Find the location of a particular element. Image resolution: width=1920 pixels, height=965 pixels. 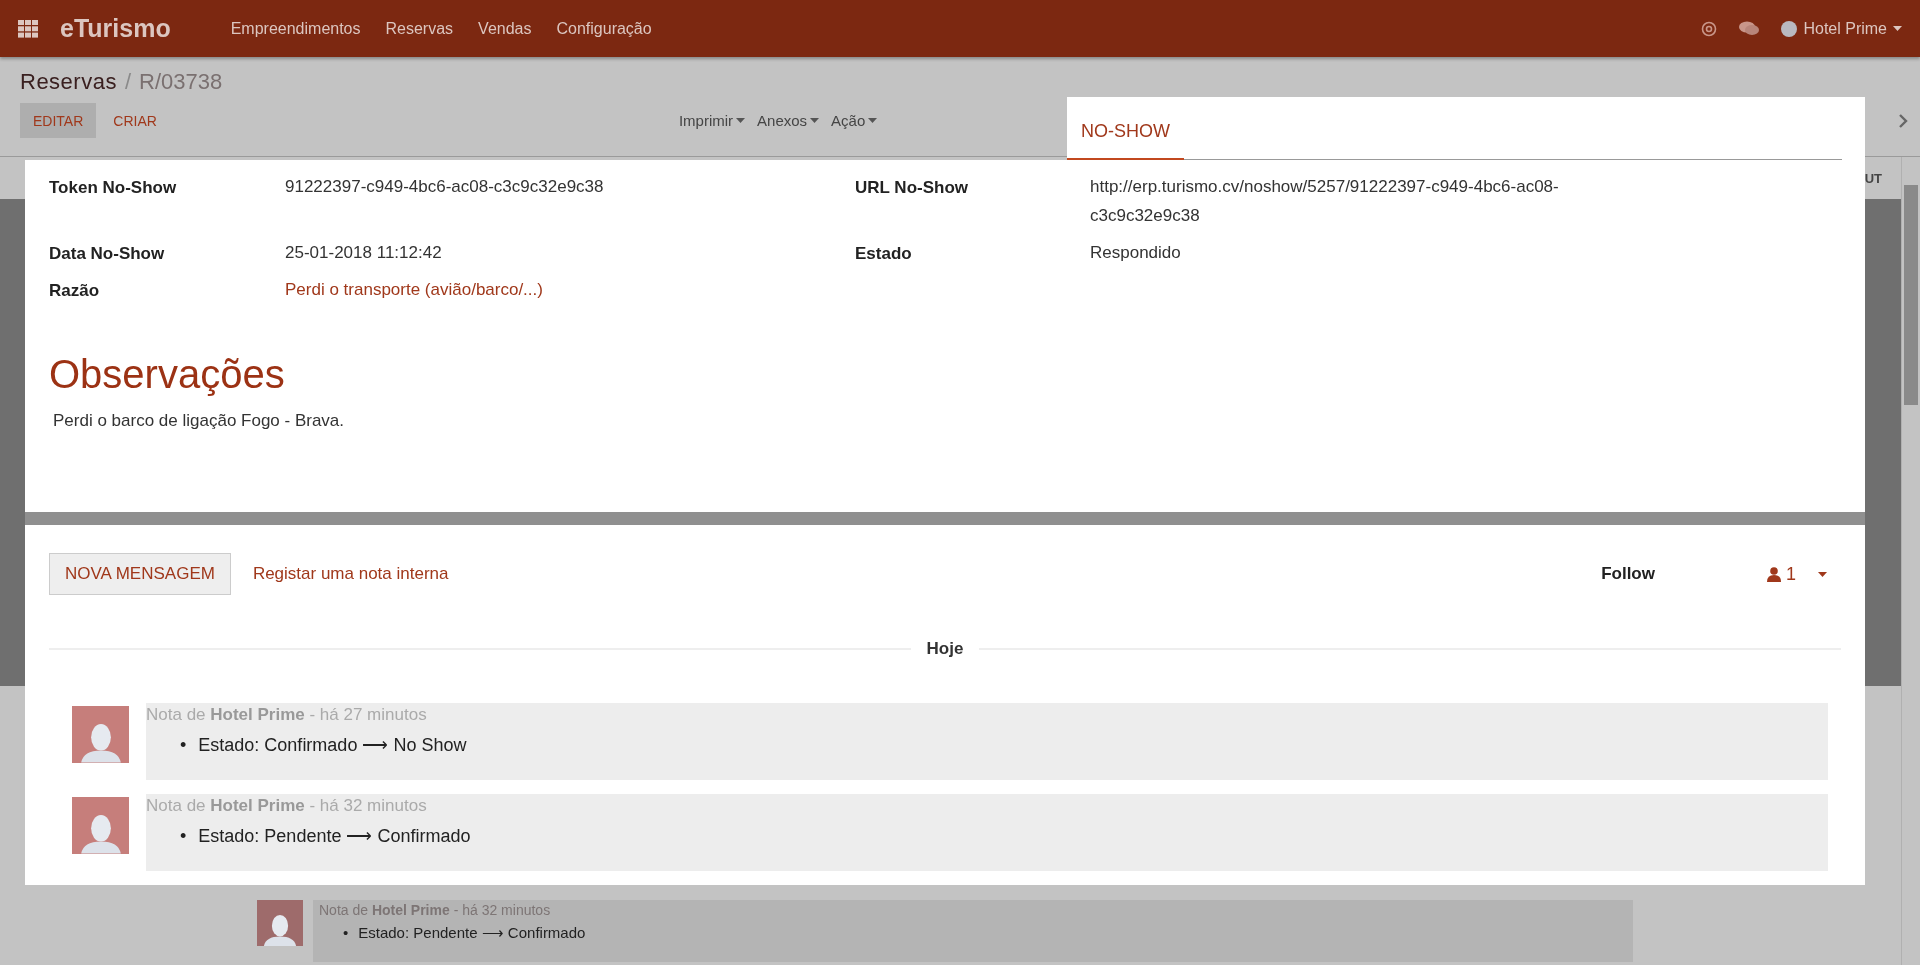

message-header: Nota de Hotel Prime - há 27 minutos is located at coordinates (287, 715).